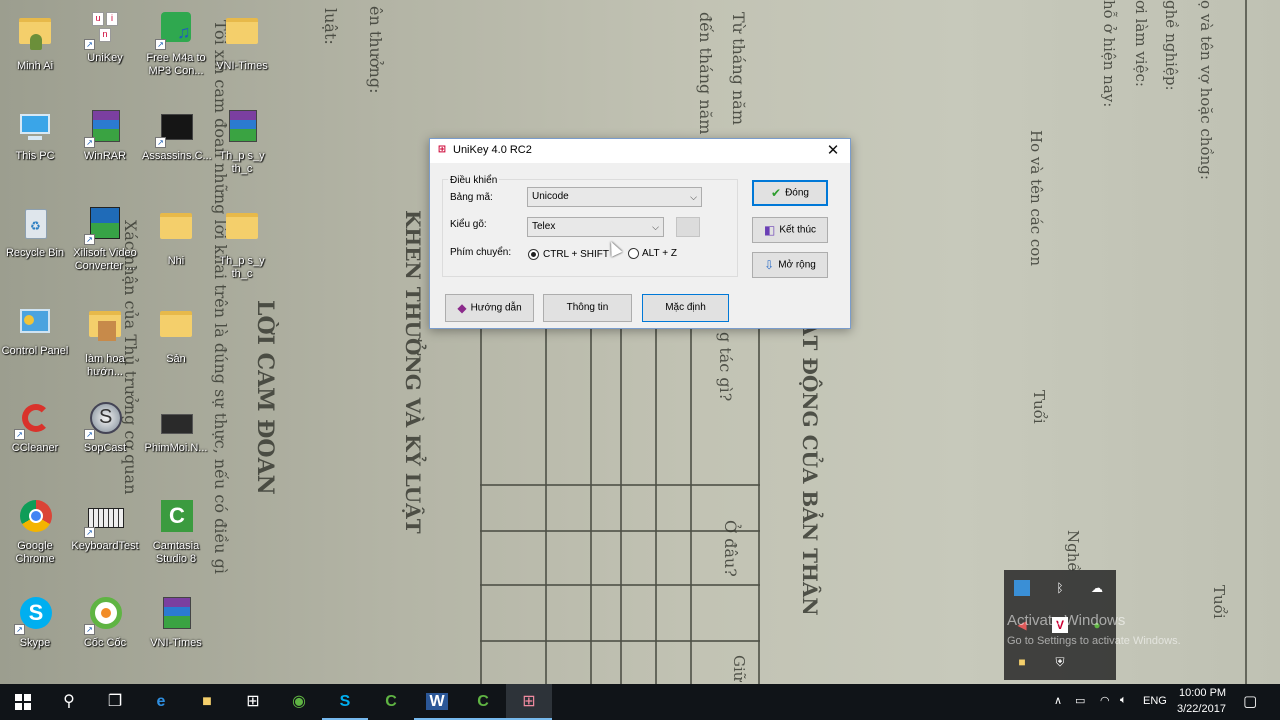  I want to click on coccoc-icon: ◉, so click(299, 701).